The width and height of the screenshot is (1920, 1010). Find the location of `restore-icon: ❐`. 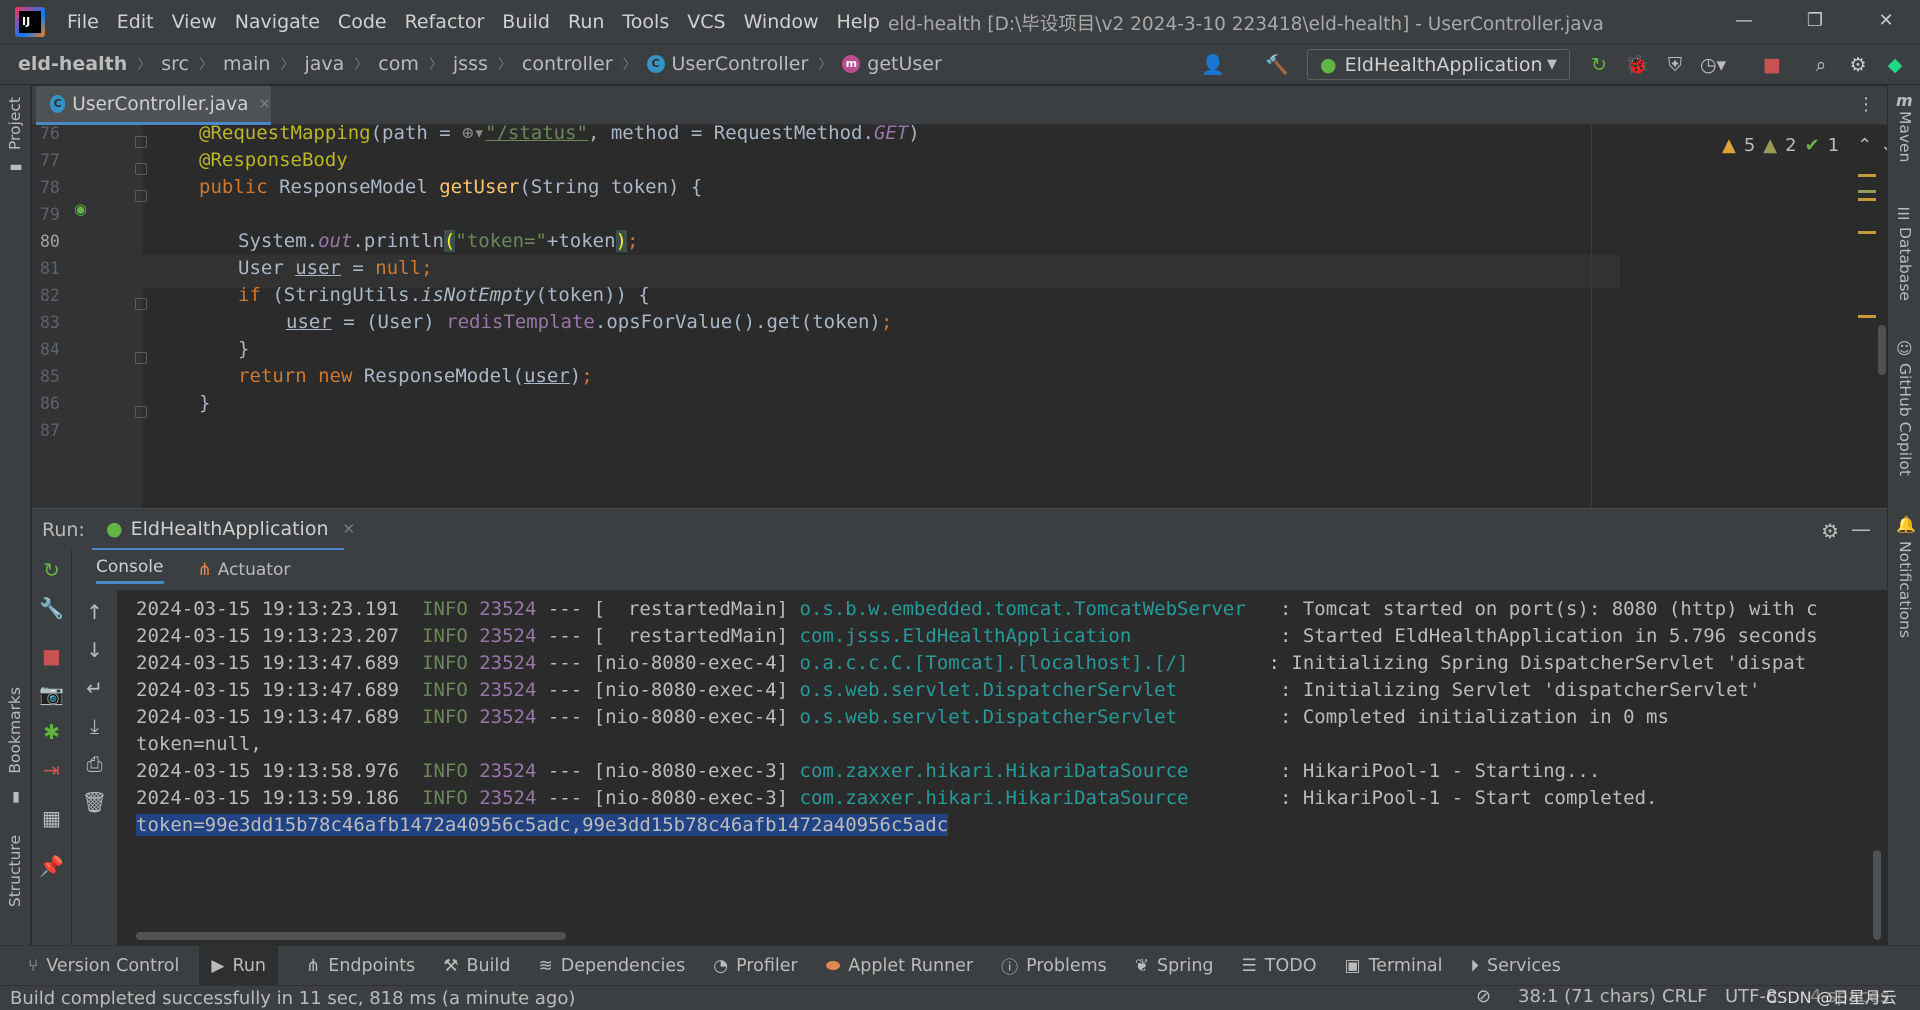

restore-icon: ❐ is located at coordinates (1815, 21).